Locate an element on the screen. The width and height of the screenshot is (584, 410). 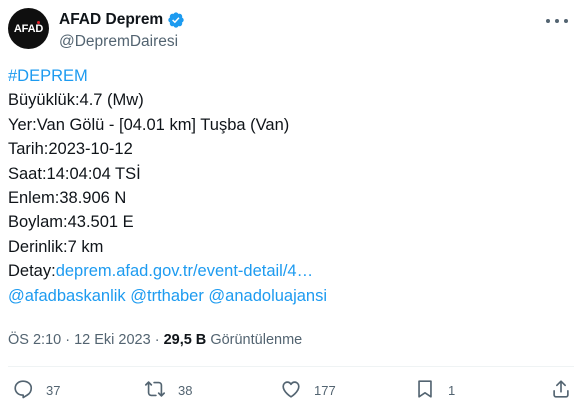
repost-button: 38 is located at coordinates (168, 390).